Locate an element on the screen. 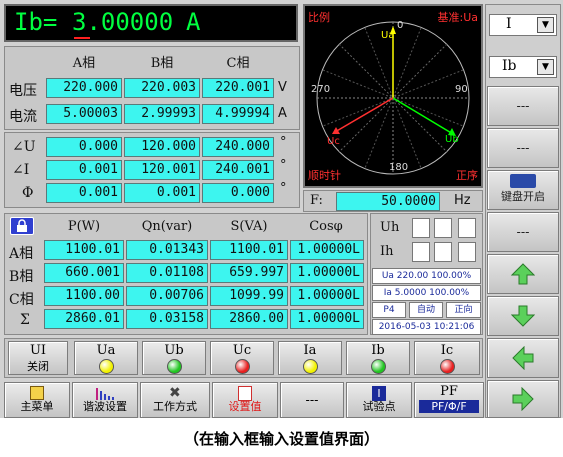  phasor-rotation: 顺时针 is located at coordinates (324, 175).